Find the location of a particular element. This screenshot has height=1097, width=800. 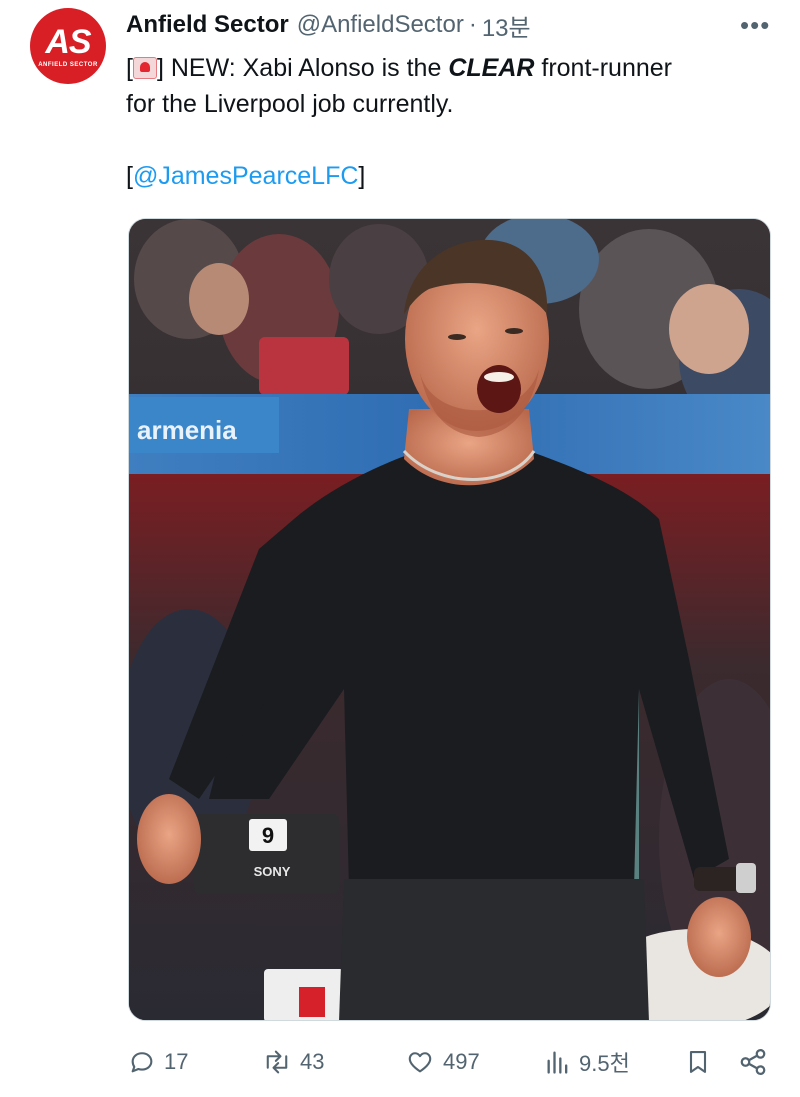

source-mention-link: @JamesPearceLFC is located at coordinates (245, 176).